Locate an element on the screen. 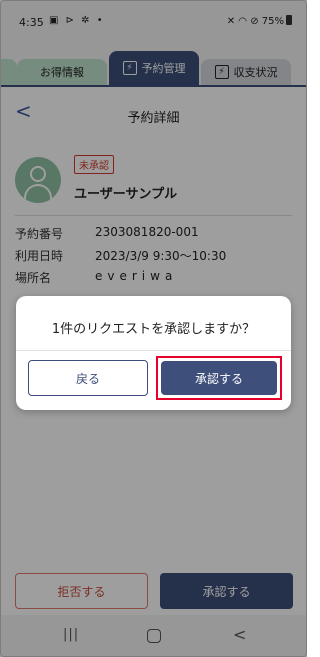  highlight-box: 承認する is located at coordinates (219, 378).